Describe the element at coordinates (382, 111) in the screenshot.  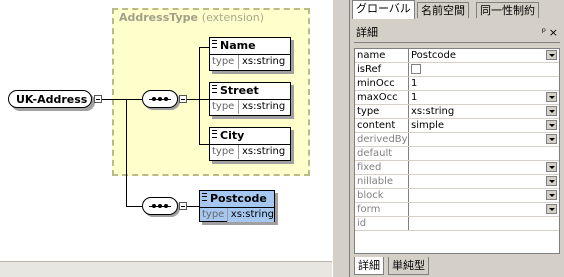
I see `property-key: type` at that location.